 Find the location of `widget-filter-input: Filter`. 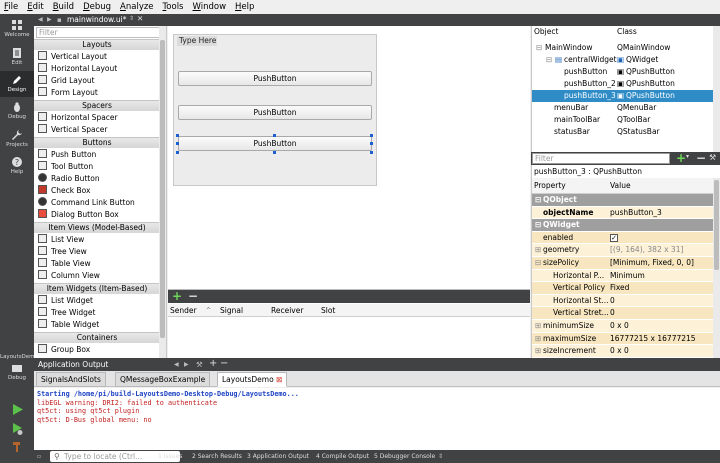

widget-filter-input: Filter is located at coordinates (100, 32).